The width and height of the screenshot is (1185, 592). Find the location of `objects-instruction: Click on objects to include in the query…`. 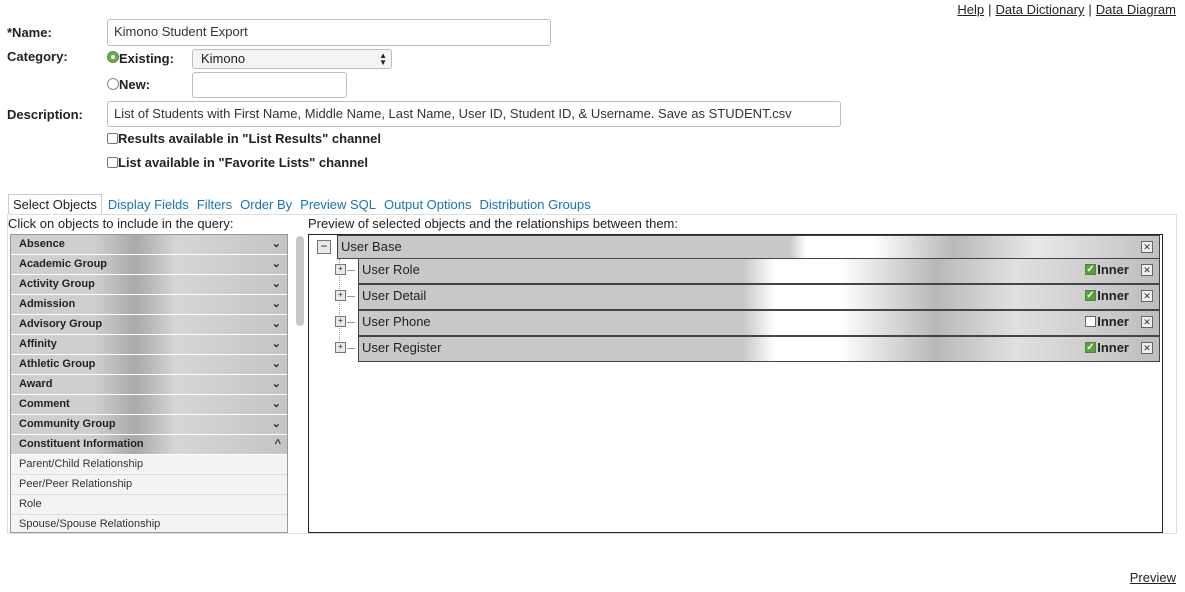

objects-instruction: Click on objects to include in the query… is located at coordinates (121, 223).